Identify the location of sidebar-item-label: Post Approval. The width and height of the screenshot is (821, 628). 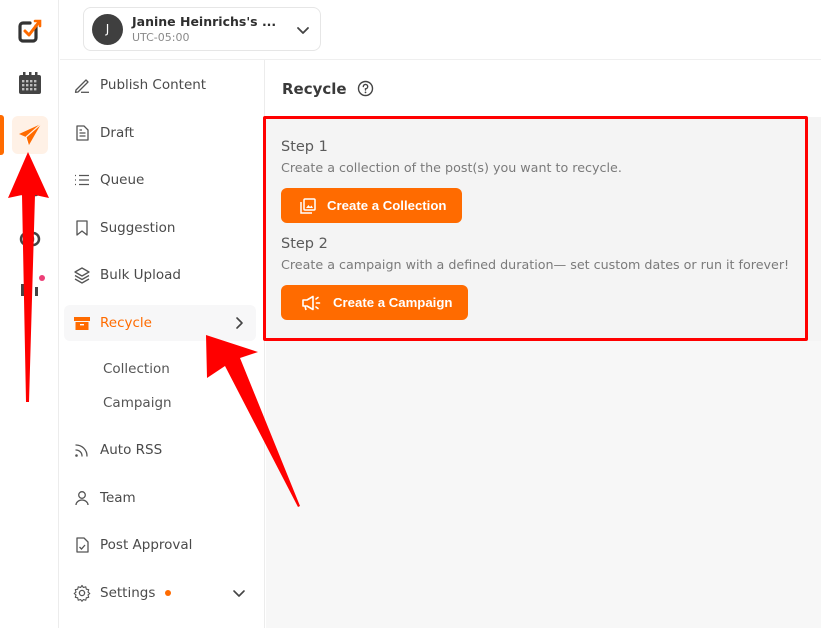
(146, 545).